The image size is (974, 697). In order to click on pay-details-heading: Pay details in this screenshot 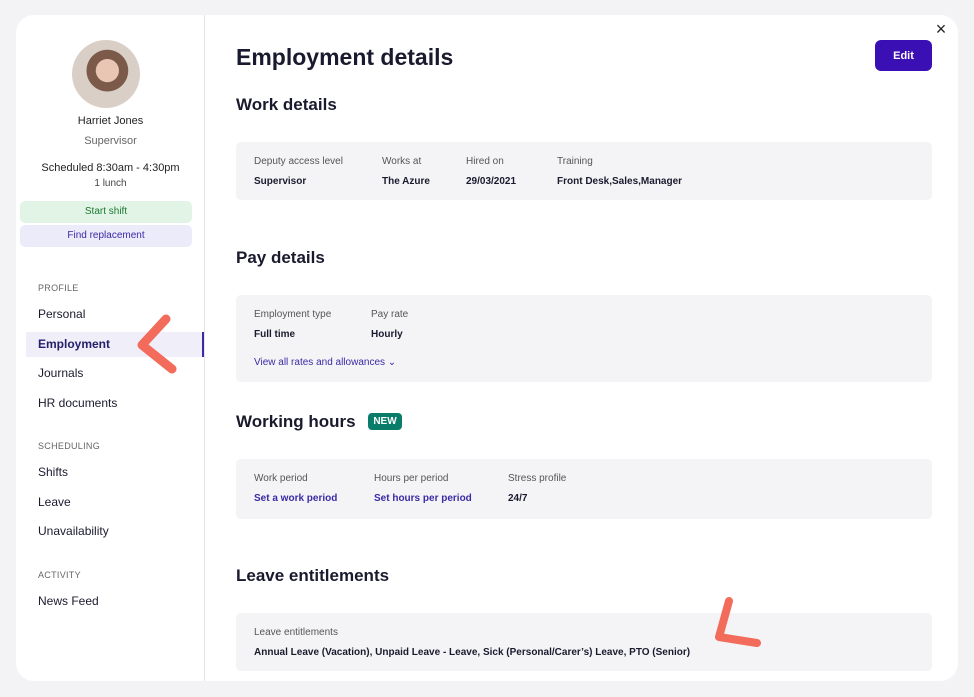, I will do `click(280, 257)`.